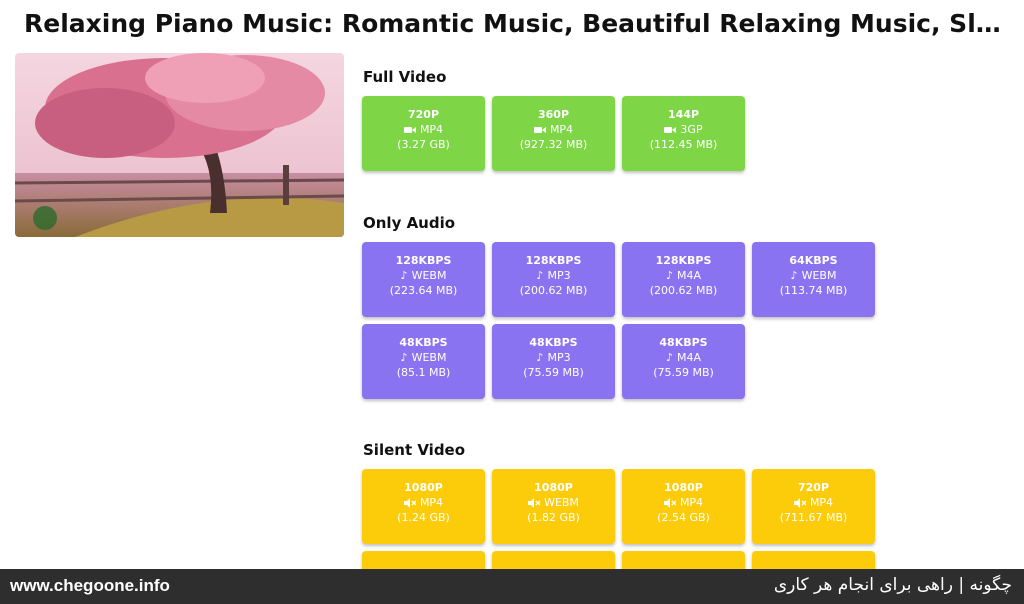 Image resolution: width=1024 pixels, height=604 pixels. I want to click on download-button: 144P 3GP (112.45 MB), so click(683, 133).